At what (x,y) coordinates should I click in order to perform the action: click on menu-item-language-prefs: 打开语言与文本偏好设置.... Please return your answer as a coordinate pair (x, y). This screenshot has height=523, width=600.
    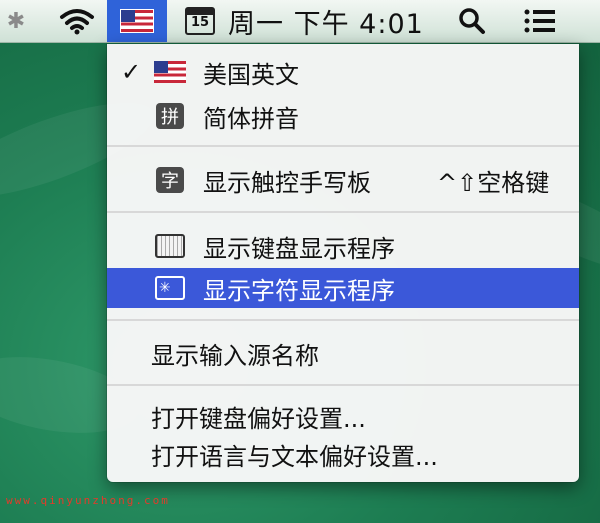
    Looking at the image, I should click on (343, 454).